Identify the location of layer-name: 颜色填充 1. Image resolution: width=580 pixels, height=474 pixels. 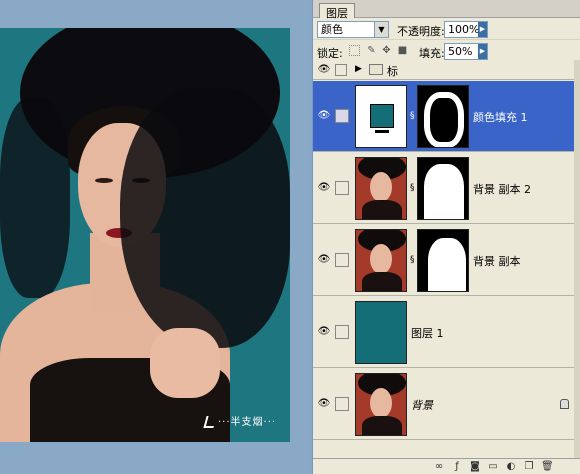
(500, 117).